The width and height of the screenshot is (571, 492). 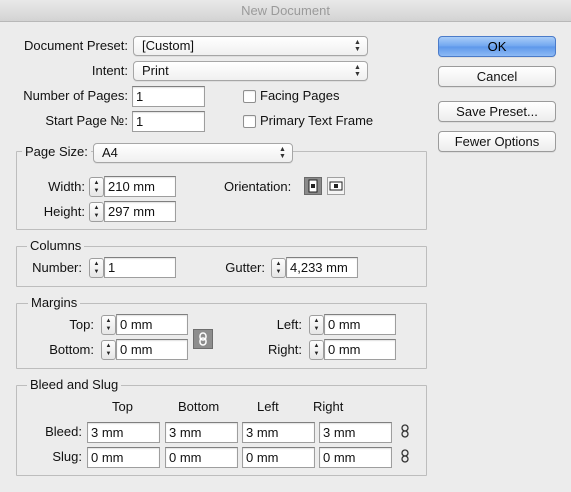 I want to click on margin-top-label: Top:, so click(x=81, y=324).